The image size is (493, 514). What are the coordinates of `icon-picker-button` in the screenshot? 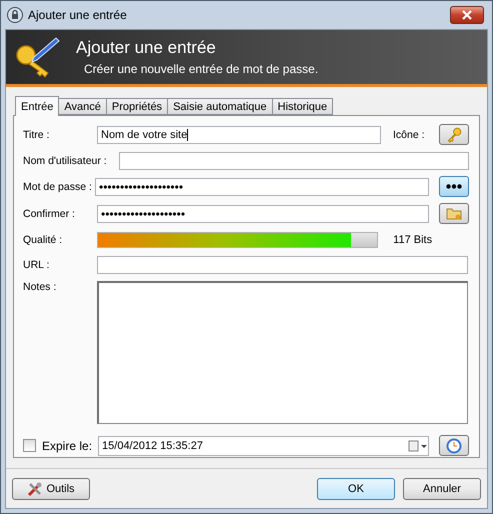 It's located at (454, 135).